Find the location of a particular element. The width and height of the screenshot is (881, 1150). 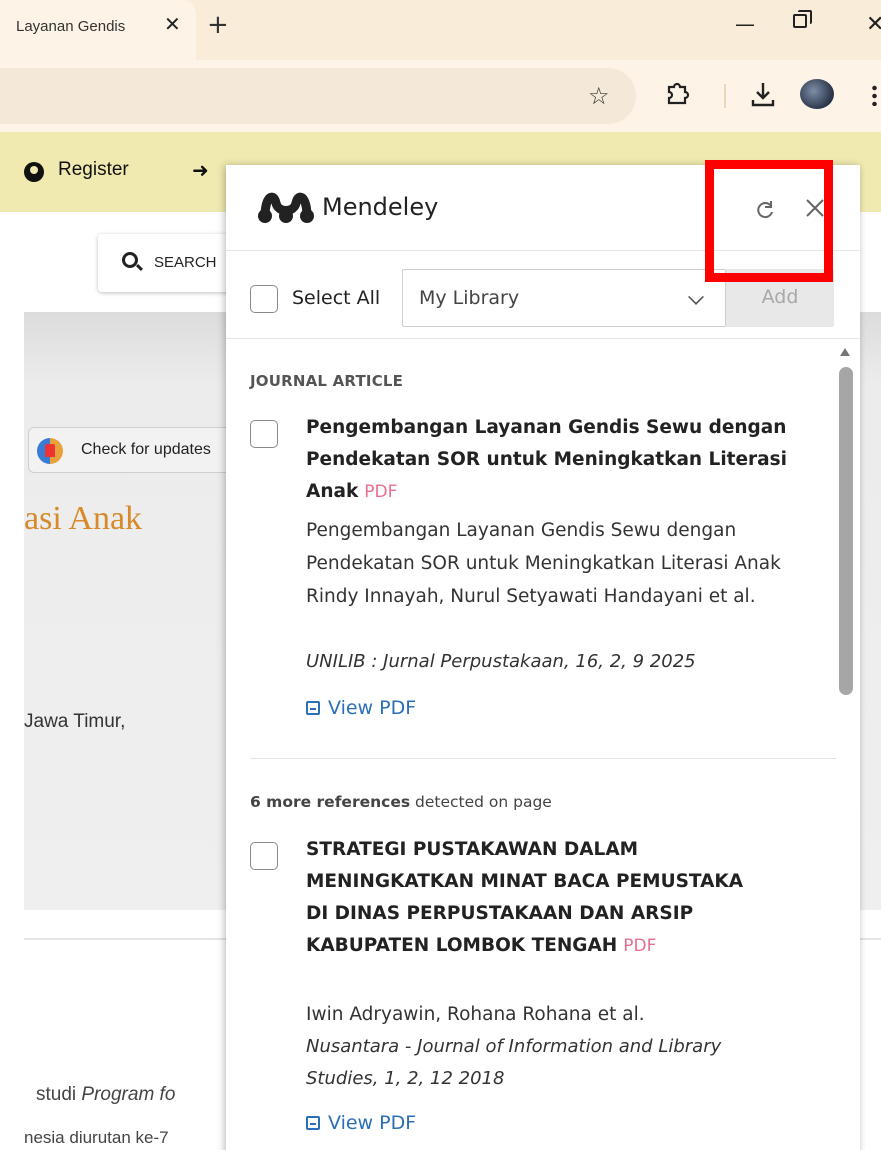

extensions-icon is located at coordinates (677, 93).